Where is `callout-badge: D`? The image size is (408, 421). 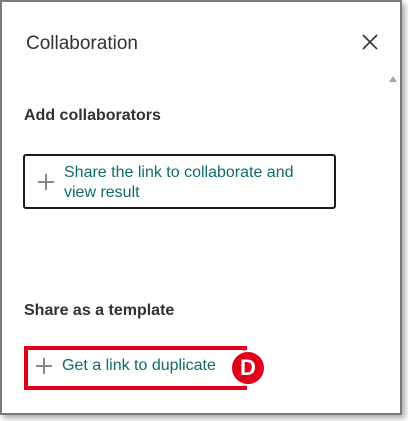 callout-badge: D is located at coordinates (248, 368).